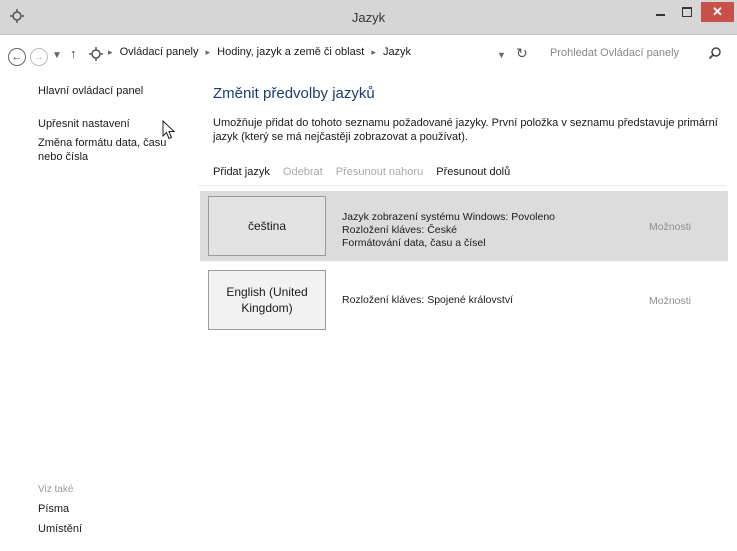 The image size is (737, 551). Describe the element at coordinates (715, 53) in the screenshot. I see `search-icon` at that location.